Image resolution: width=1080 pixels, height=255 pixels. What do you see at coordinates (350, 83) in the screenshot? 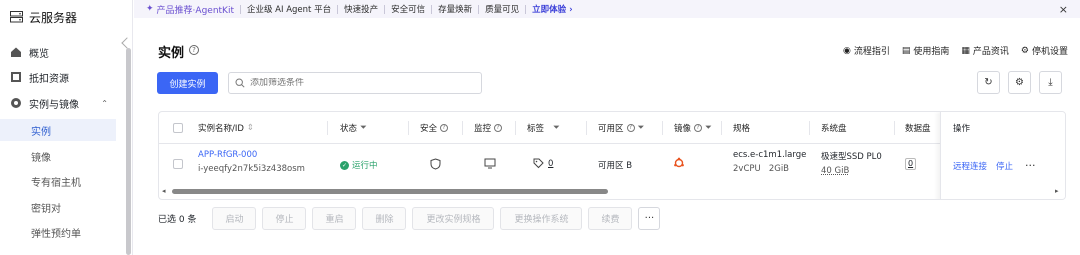
I see `search-input` at bounding box center [350, 83].